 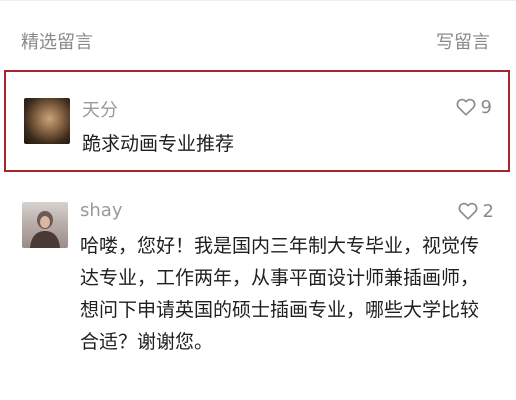 I want to click on like-button: 9, so click(x=473, y=107).